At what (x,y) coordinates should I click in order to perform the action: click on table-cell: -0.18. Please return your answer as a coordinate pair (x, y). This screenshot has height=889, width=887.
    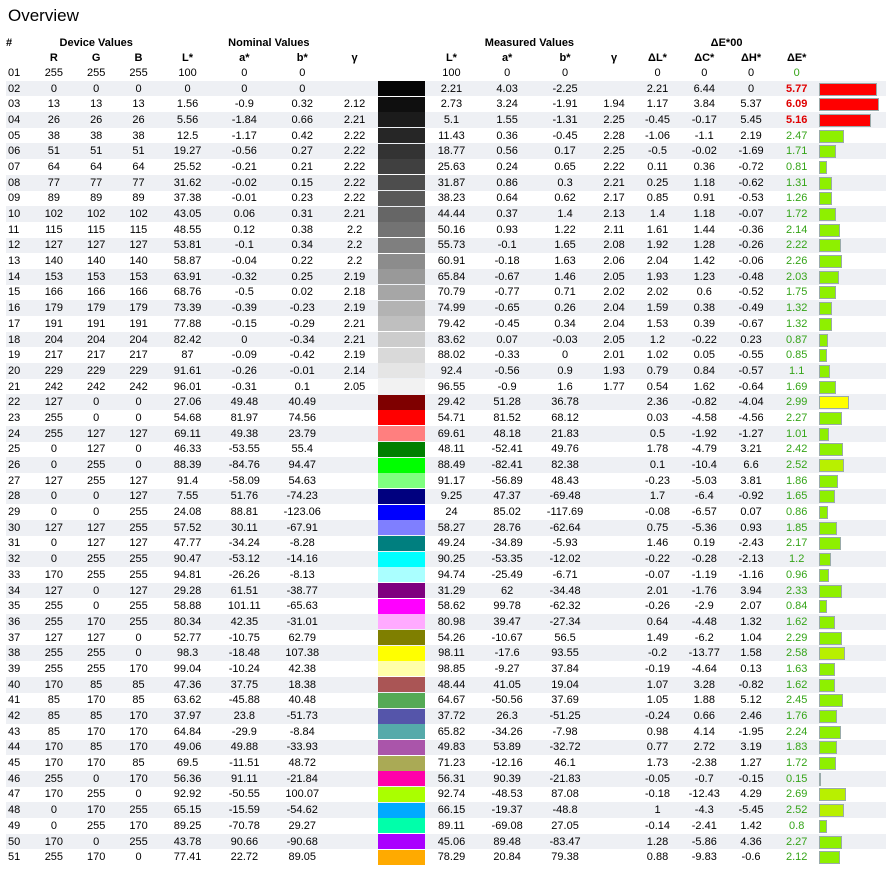
    Looking at the image, I should click on (657, 794).